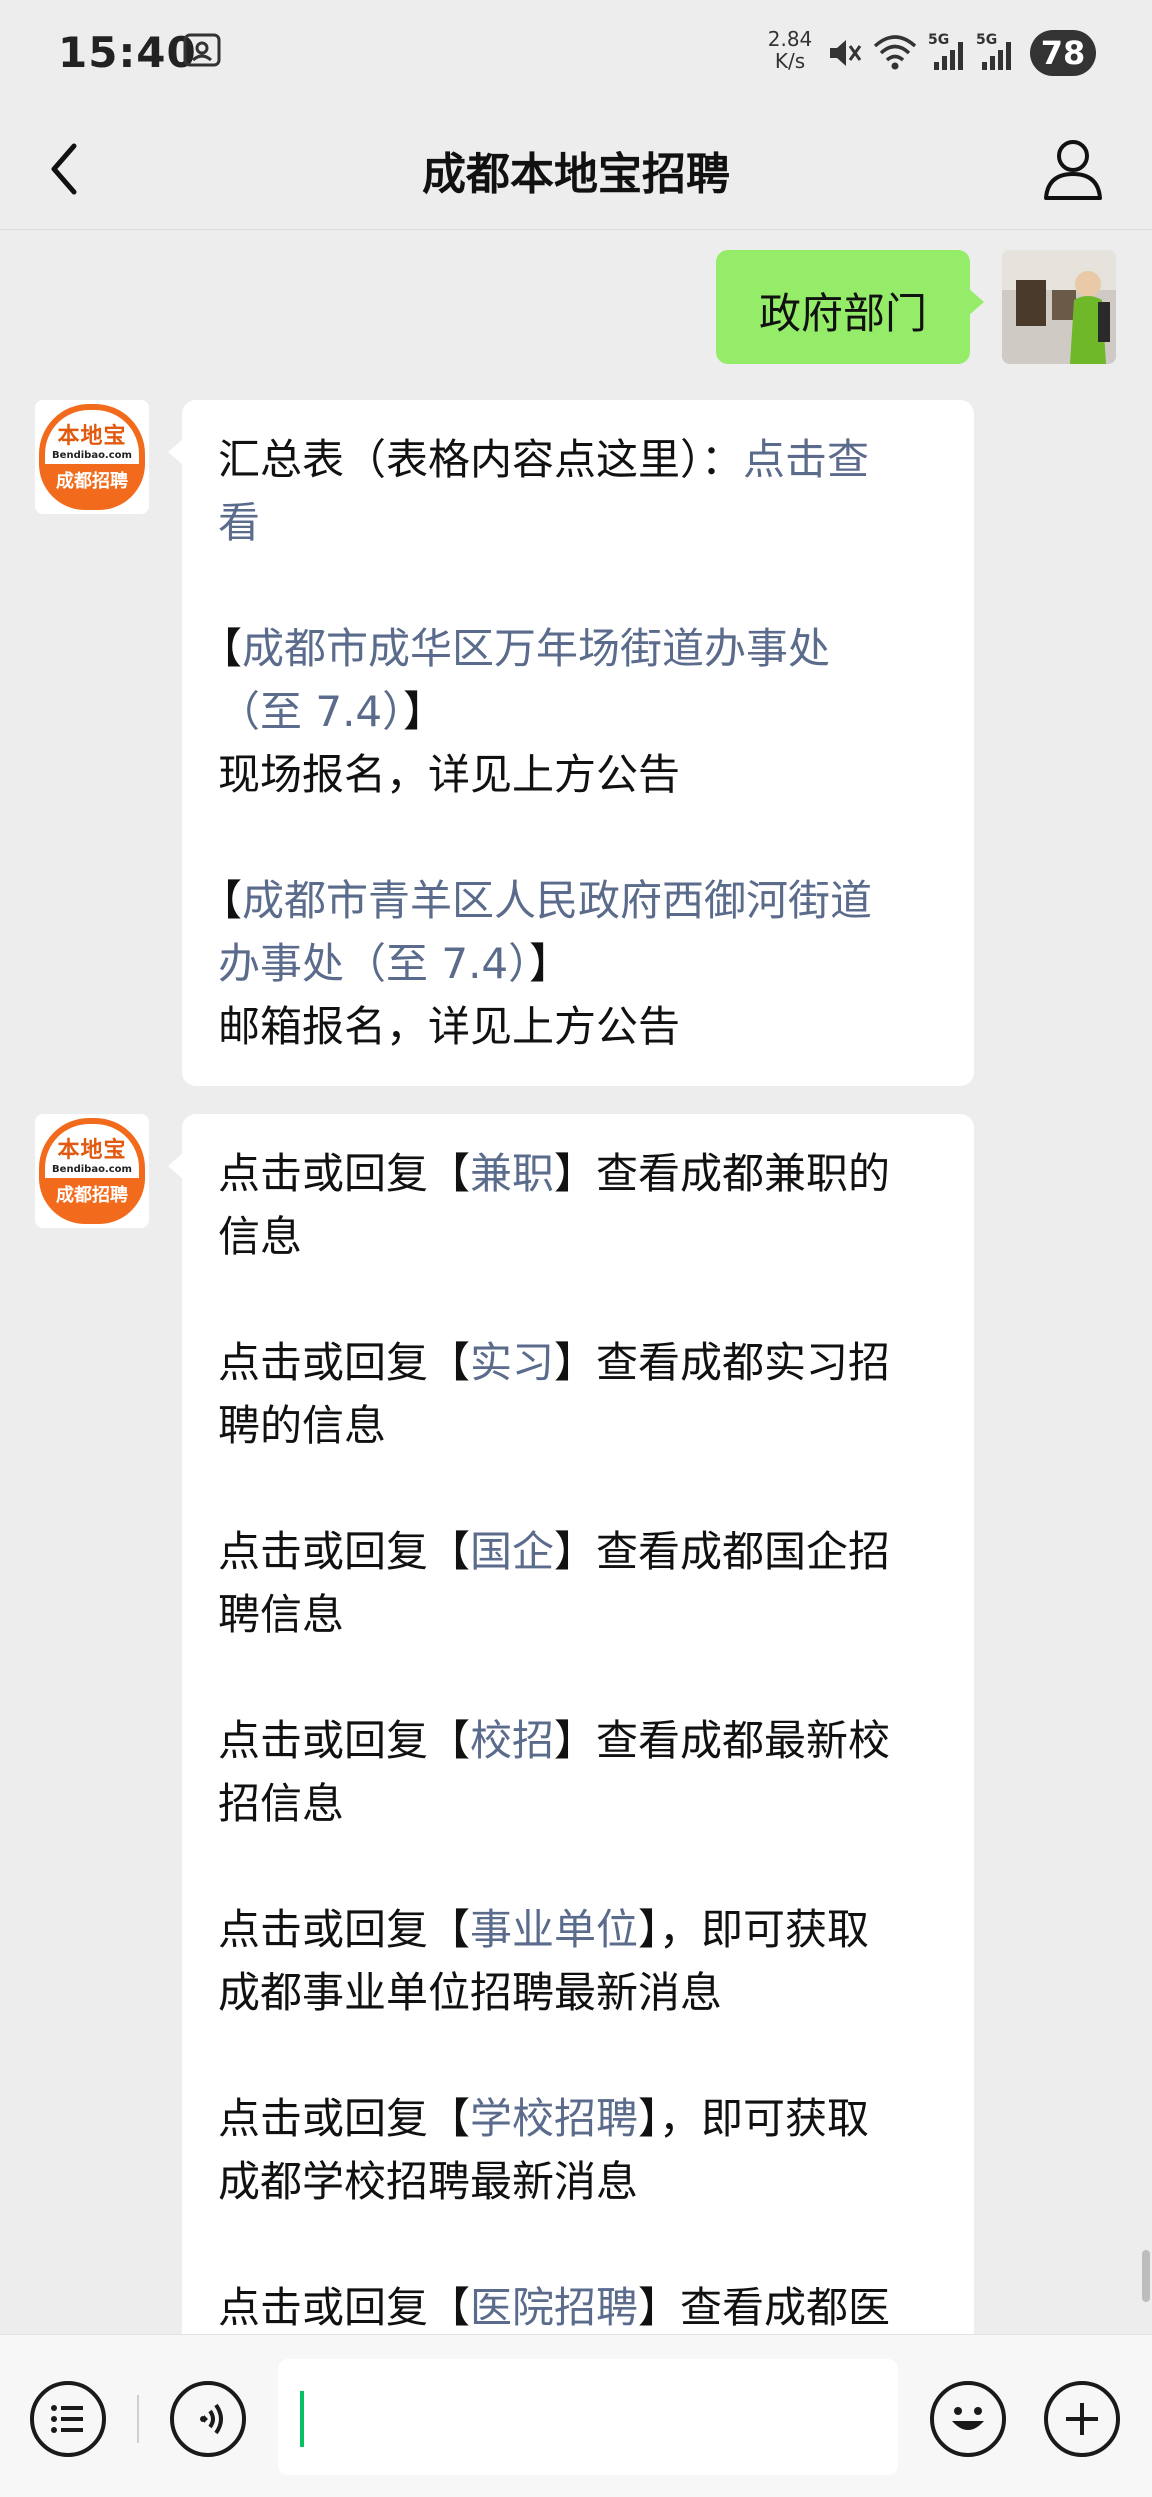  What do you see at coordinates (449, 774) in the screenshot?
I see `item1-desc: 现场报名，详见上方公告` at bounding box center [449, 774].